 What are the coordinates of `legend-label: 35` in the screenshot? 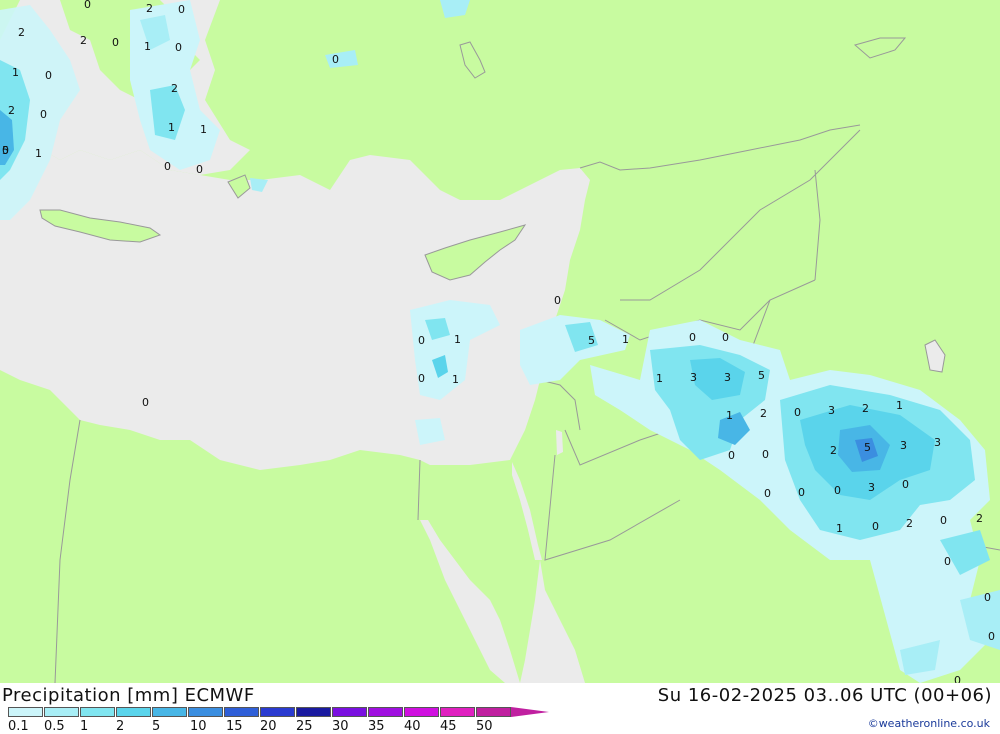 It's located at (376, 726).